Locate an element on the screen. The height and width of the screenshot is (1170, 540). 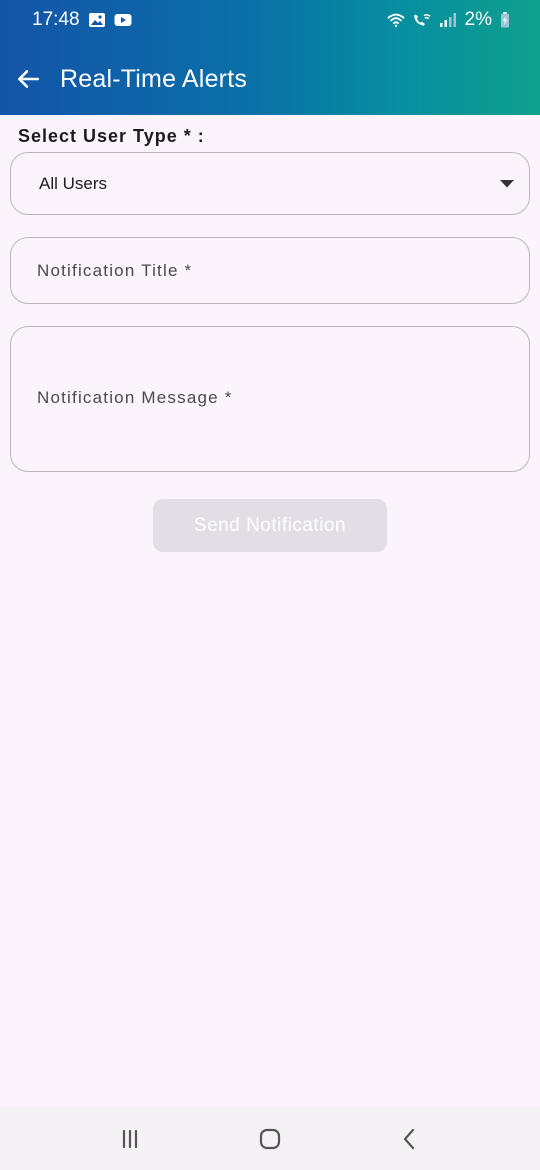
nav-back-button is located at coordinates (410, 1139).